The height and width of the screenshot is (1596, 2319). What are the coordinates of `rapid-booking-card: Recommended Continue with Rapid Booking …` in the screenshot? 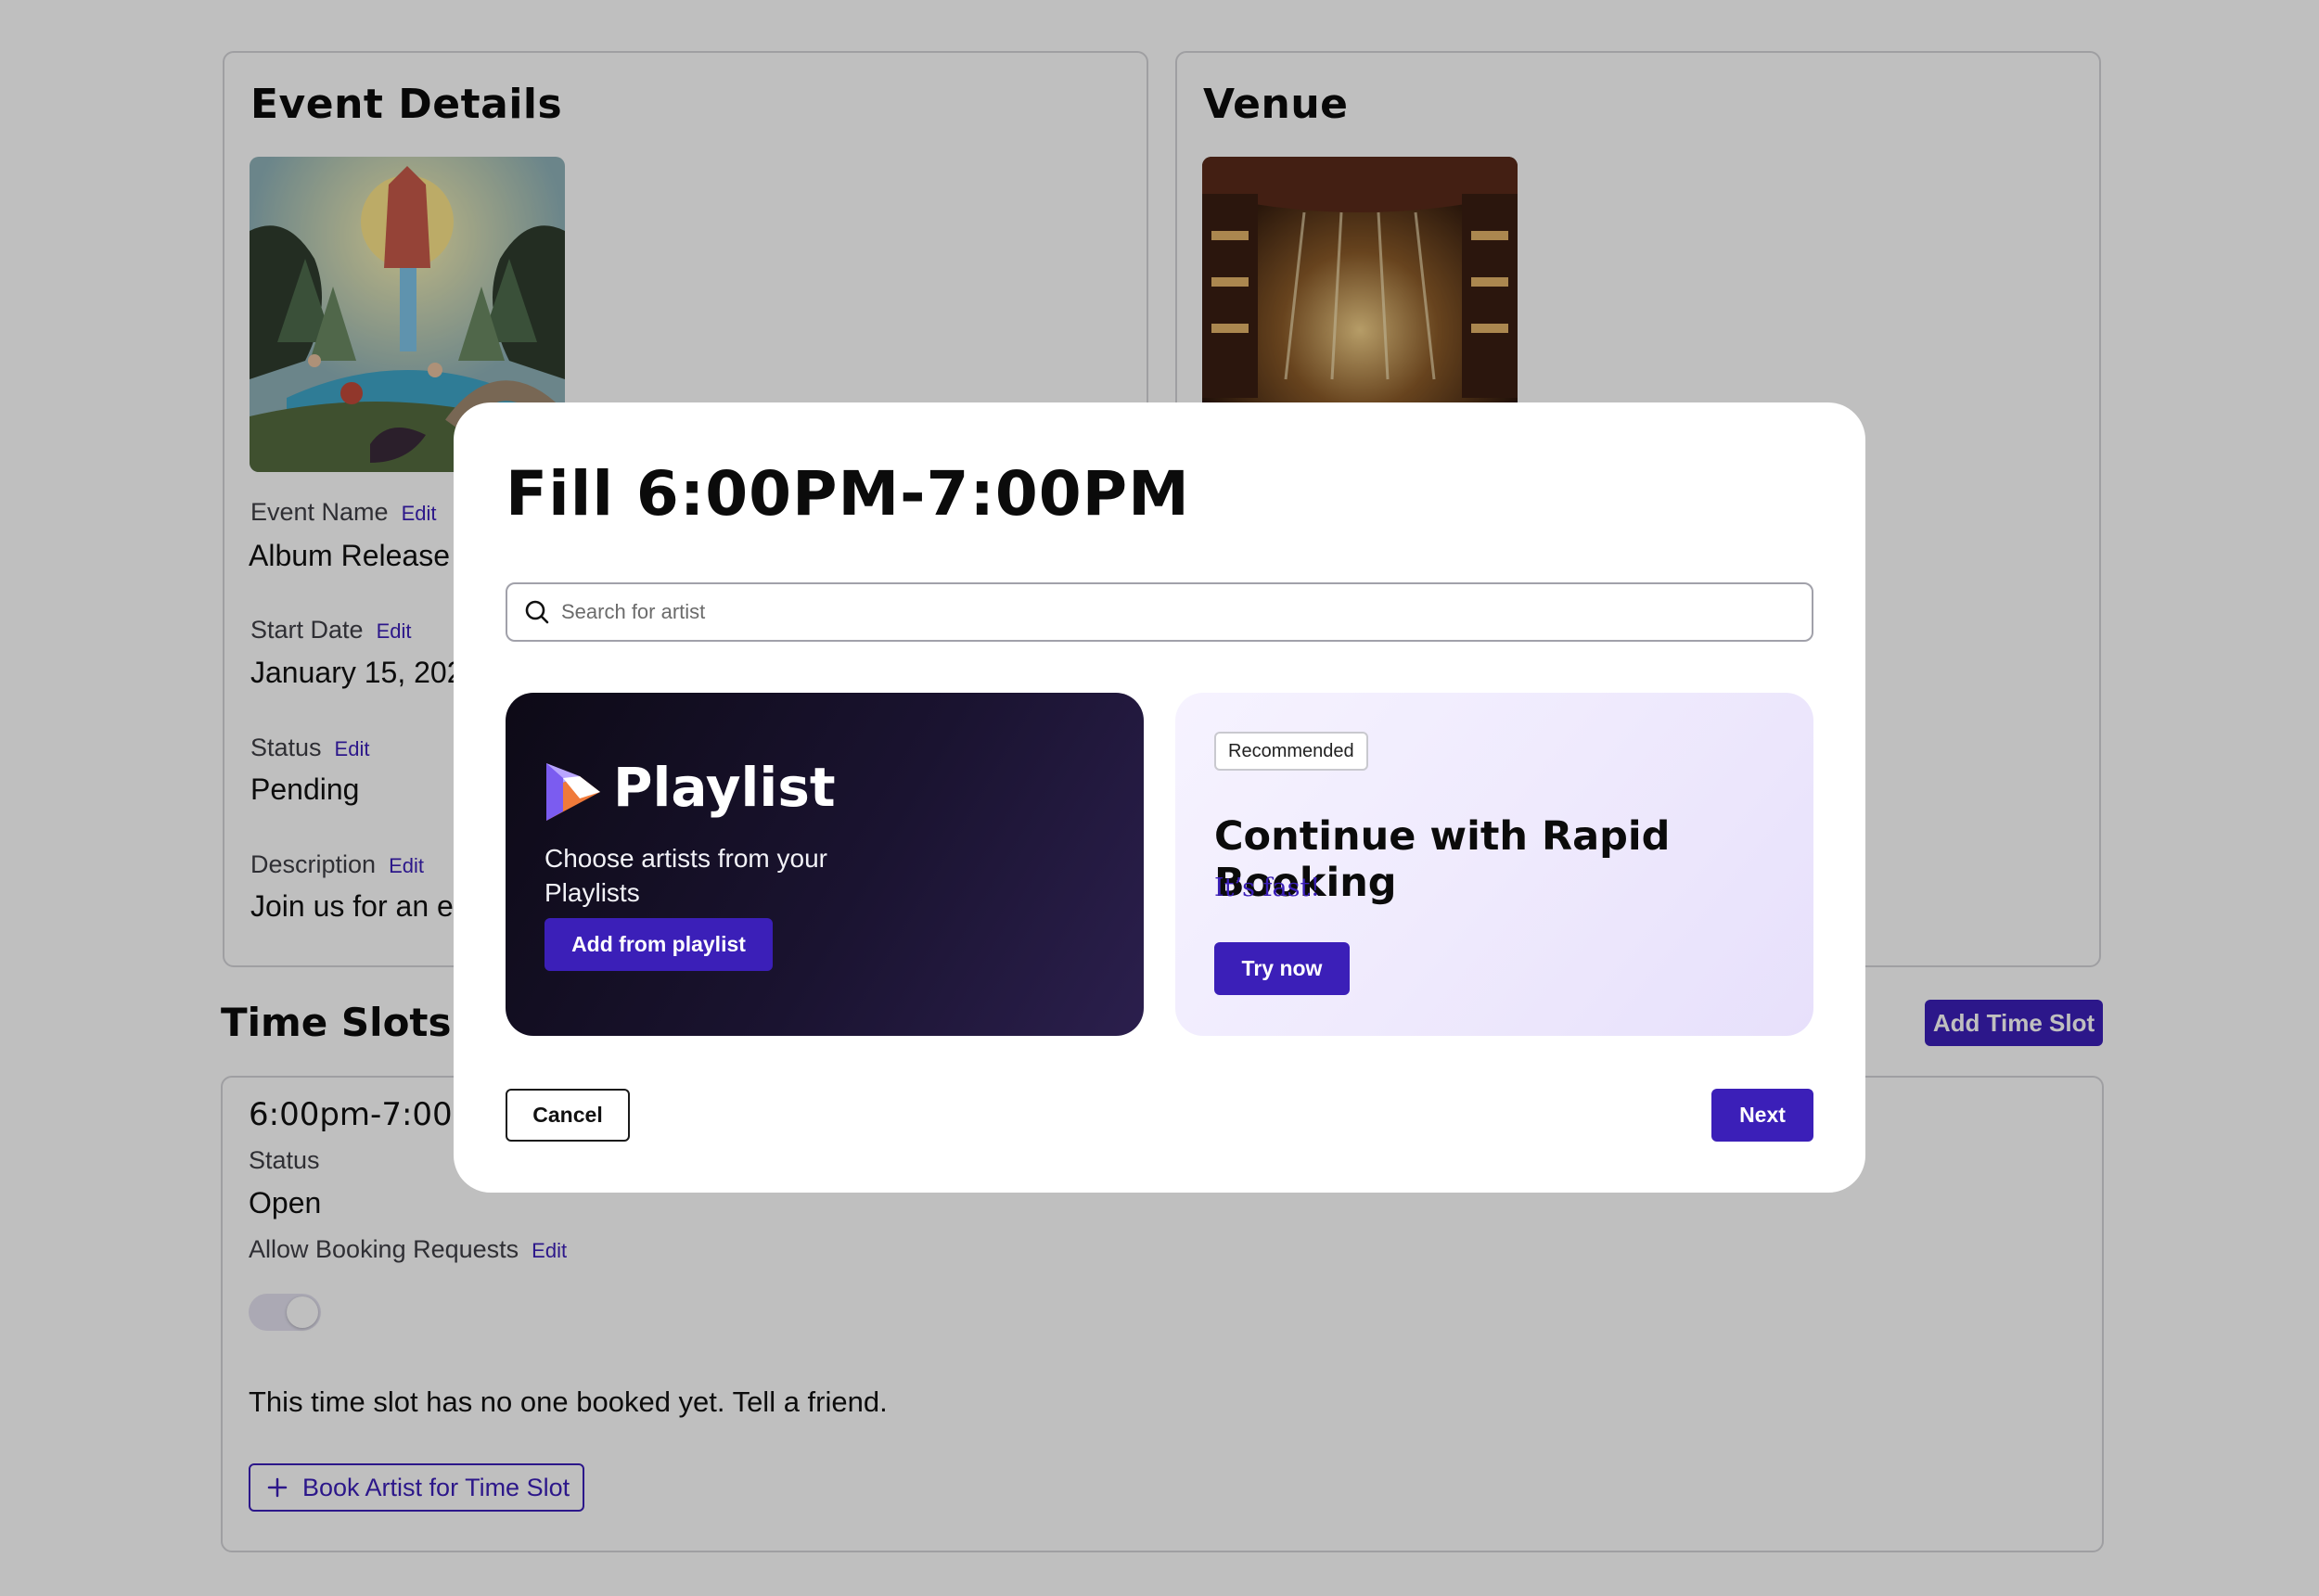 It's located at (1494, 864).